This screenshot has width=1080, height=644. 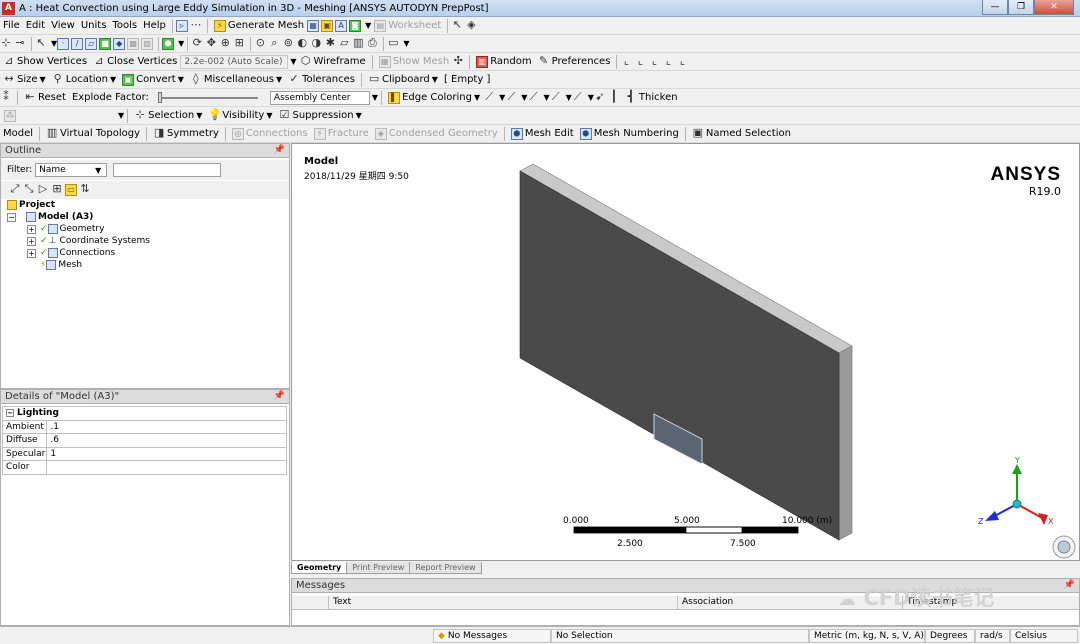 What do you see at coordinates (88, 241) in the screenshot?
I see `tree-item-coordinate-systems: + ✓ ⊥ Coordinate Systems` at bounding box center [88, 241].